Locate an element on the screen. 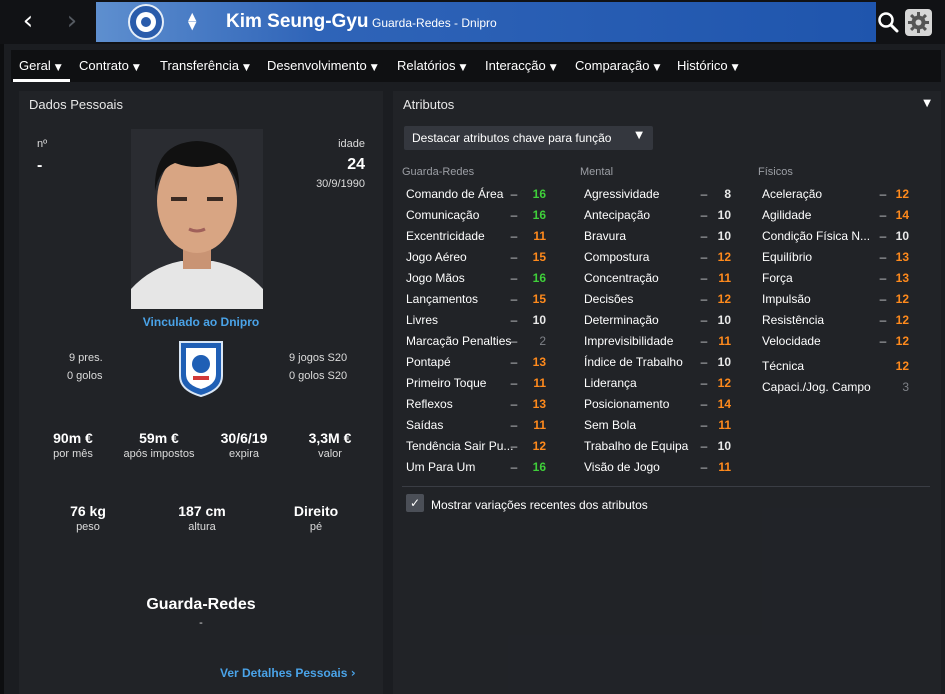 The width and height of the screenshot is (945, 694). attribute-name: Trabalho de Equipa is located at coordinates (636, 446).